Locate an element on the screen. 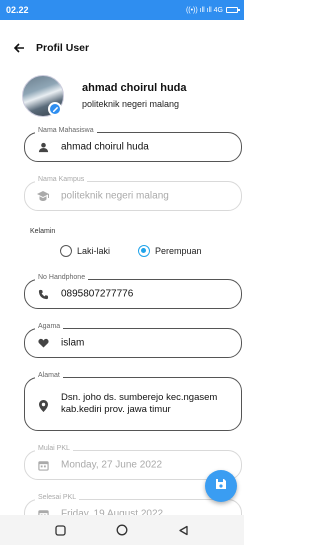 The height and width of the screenshot is (545, 320). name-field-label: Nama Mahasiswa is located at coordinates (66, 130).